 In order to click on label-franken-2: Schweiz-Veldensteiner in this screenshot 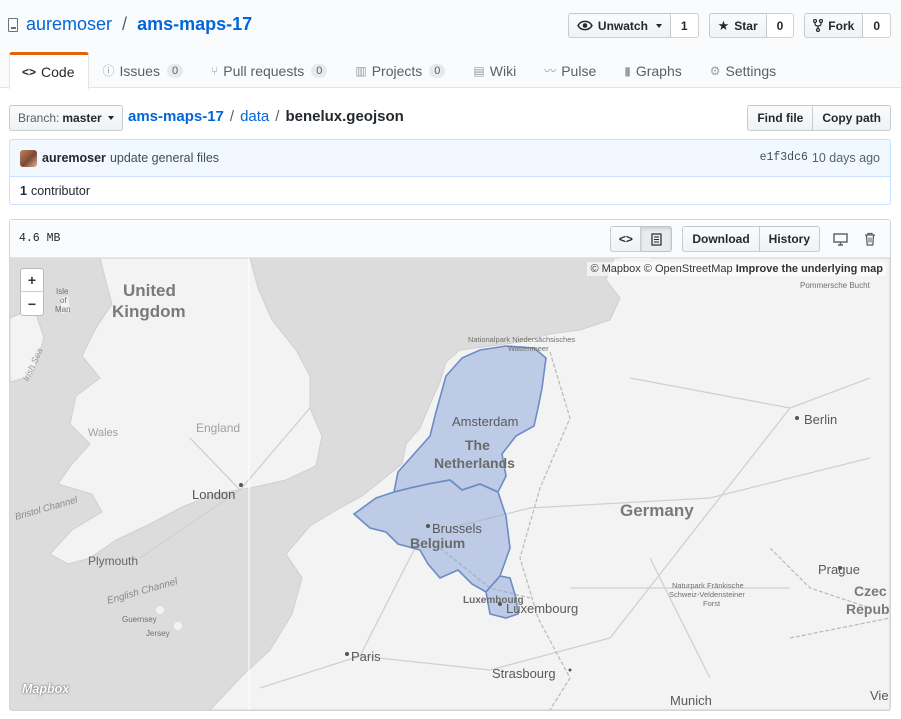, I will do `click(707, 594)`.